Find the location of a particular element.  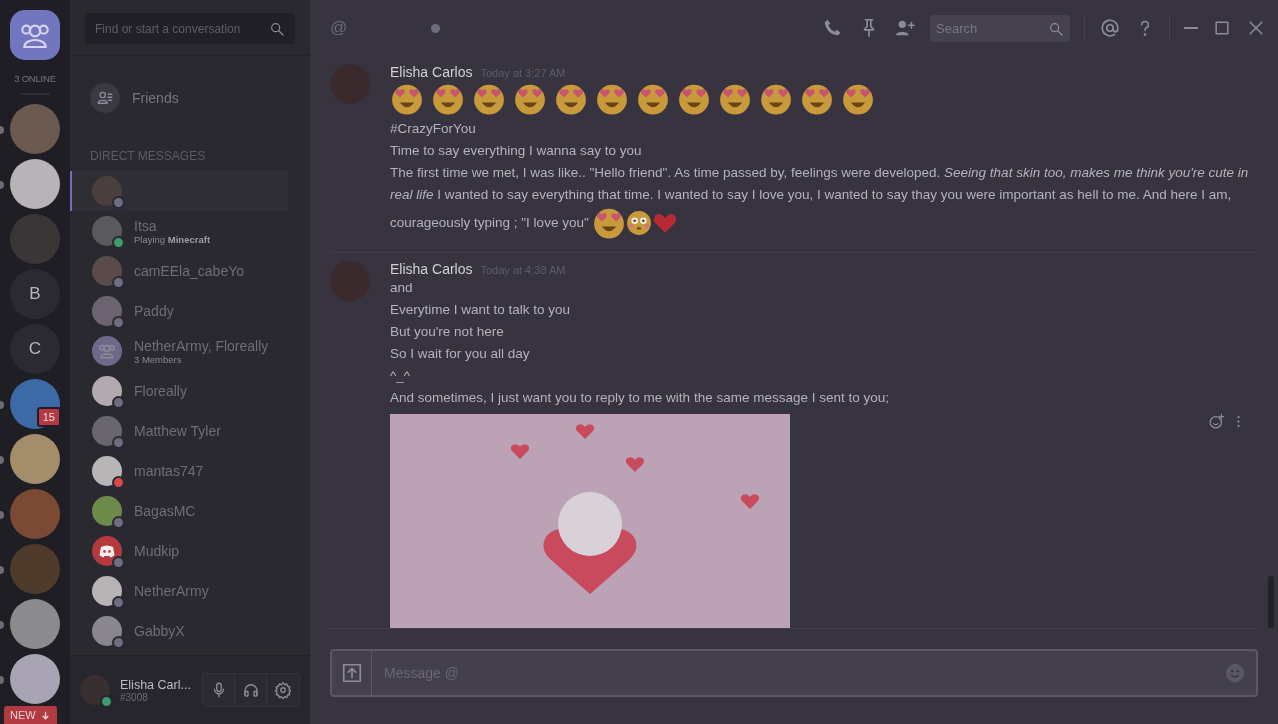

search-field: Find or start a conversation is located at coordinates (190, 28).